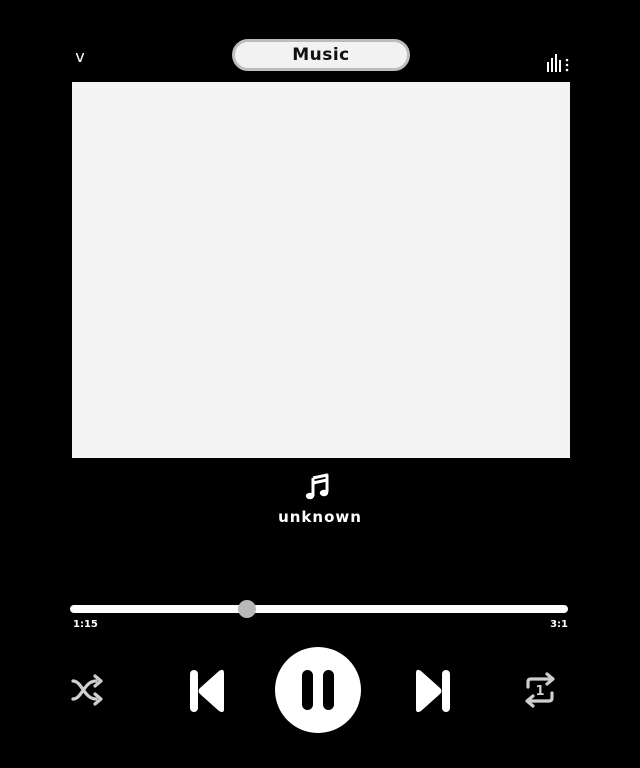 The height and width of the screenshot is (768, 640). Describe the element at coordinates (559, 624) in the screenshot. I see `total-time: 3:1` at that location.